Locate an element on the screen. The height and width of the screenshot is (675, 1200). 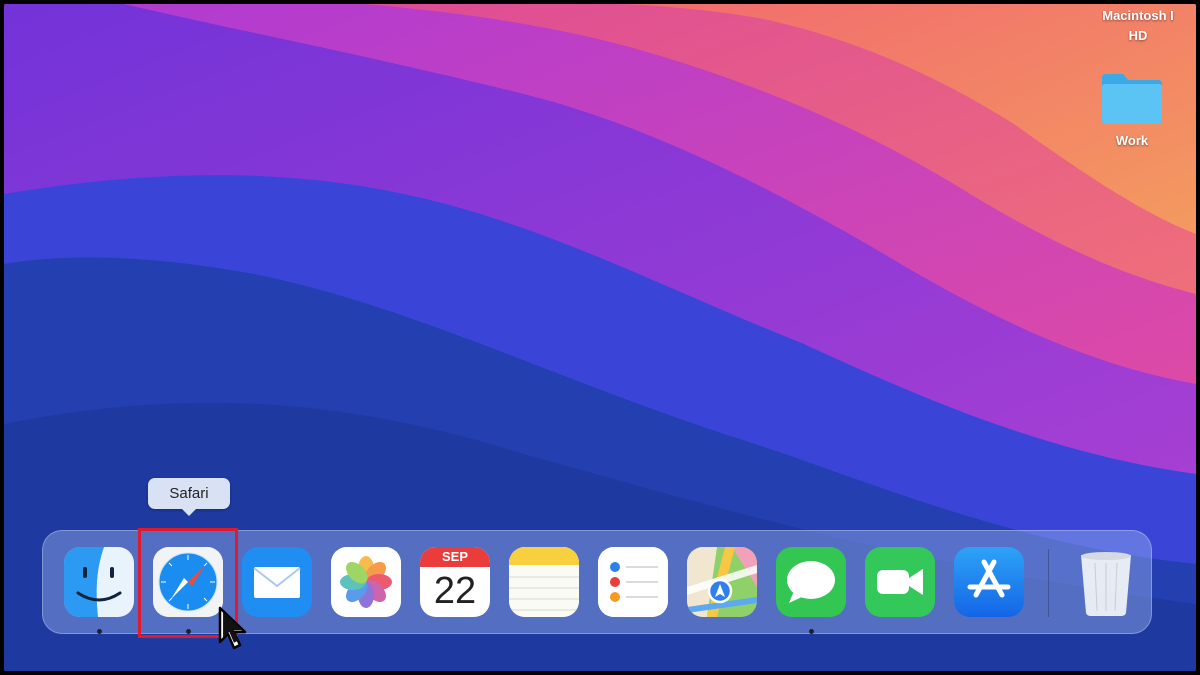
calendar-day: 22 is located at coordinates (455, 591).